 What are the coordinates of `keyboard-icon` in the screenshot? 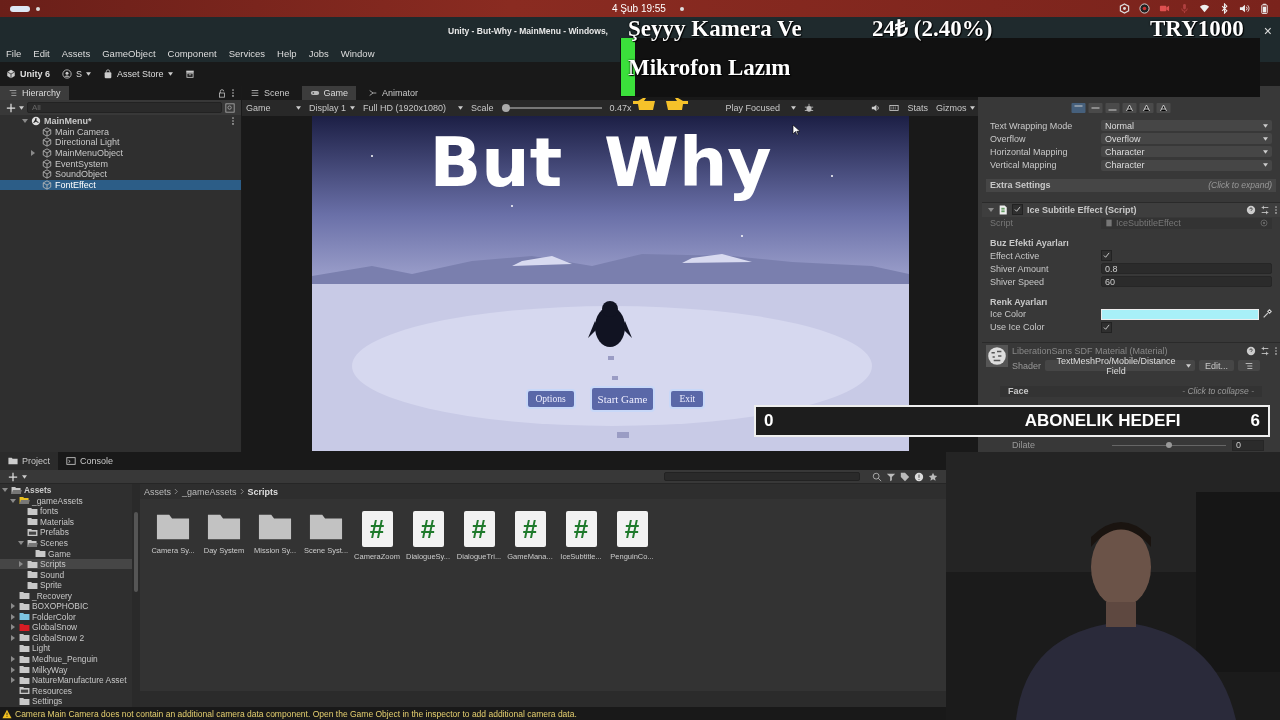 It's located at (894, 108).